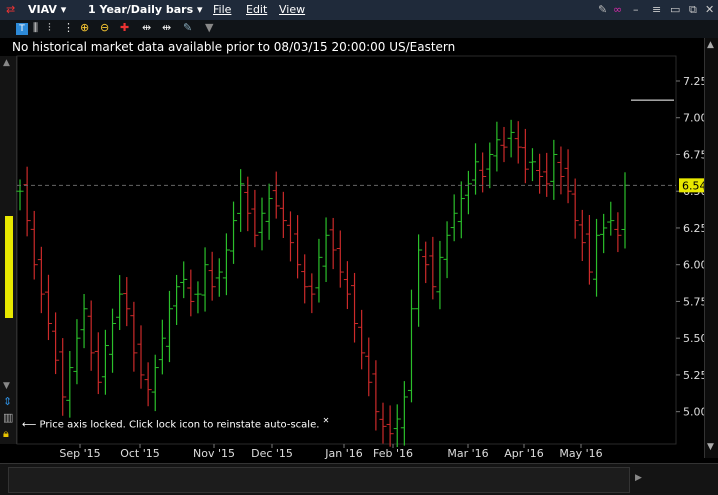 Image resolution: width=718 pixels, height=495 pixels. Describe the element at coordinates (272, 453) in the screenshot. I see `date-tick-label: Dec '15` at that location.